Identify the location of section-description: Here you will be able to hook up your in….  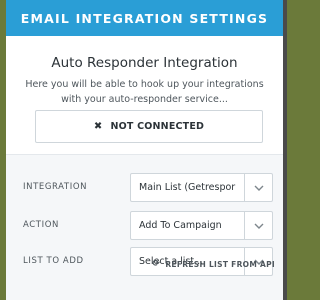
(144, 92).